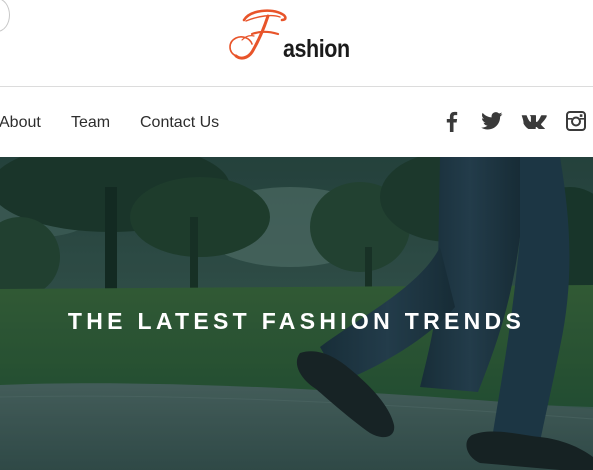 The width and height of the screenshot is (593, 470). What do you see at coordinates (316, 49) in the screenshot?
I see `logo-wordmark: ashion` at bounding box center [316, 49].